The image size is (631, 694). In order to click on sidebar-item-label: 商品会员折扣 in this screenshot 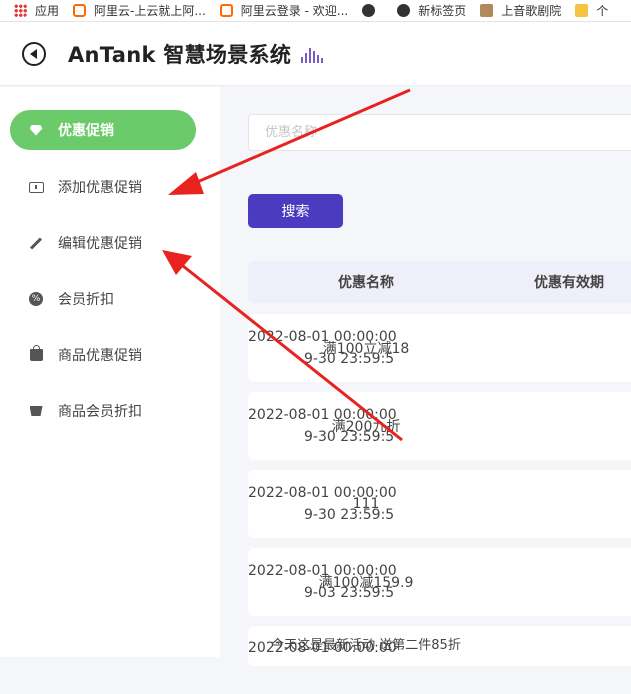, I will do `click(100, 412)`.